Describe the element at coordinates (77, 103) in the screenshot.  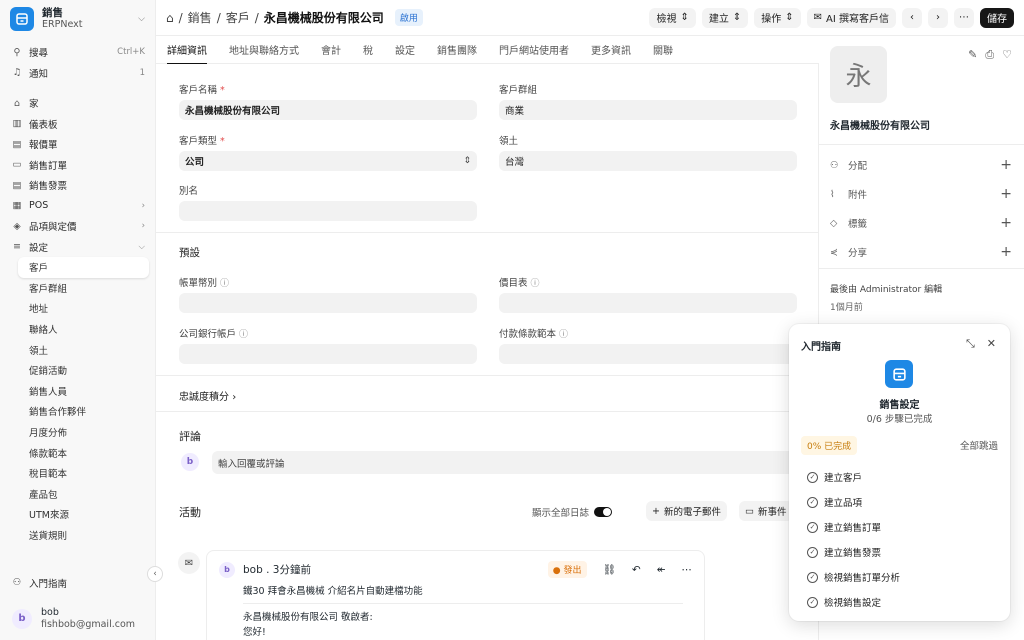
I see `sidebar-item-home: ⌂ 家` at that location.